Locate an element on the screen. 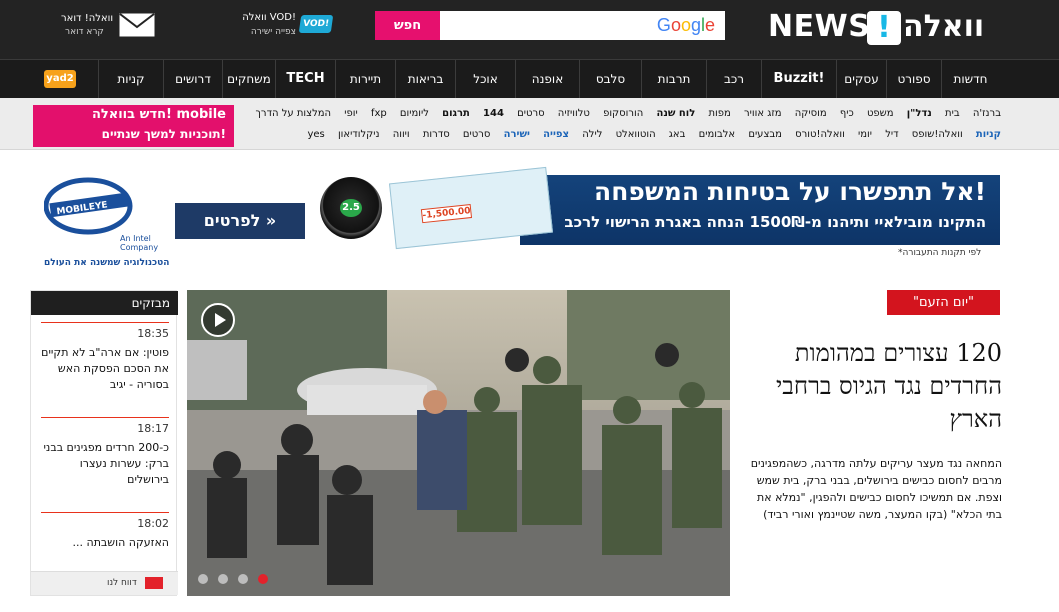  service-link: דיל is located at coordinates (891, 134).